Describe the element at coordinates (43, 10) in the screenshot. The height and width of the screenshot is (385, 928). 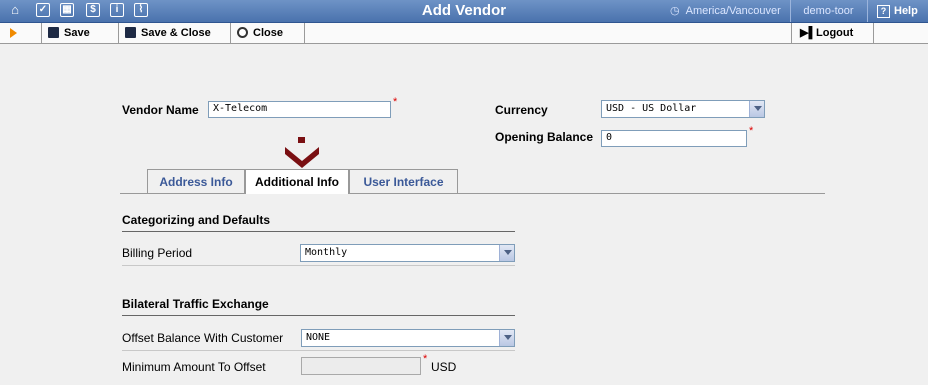
I see `checklist-icon: ✓` at that location.